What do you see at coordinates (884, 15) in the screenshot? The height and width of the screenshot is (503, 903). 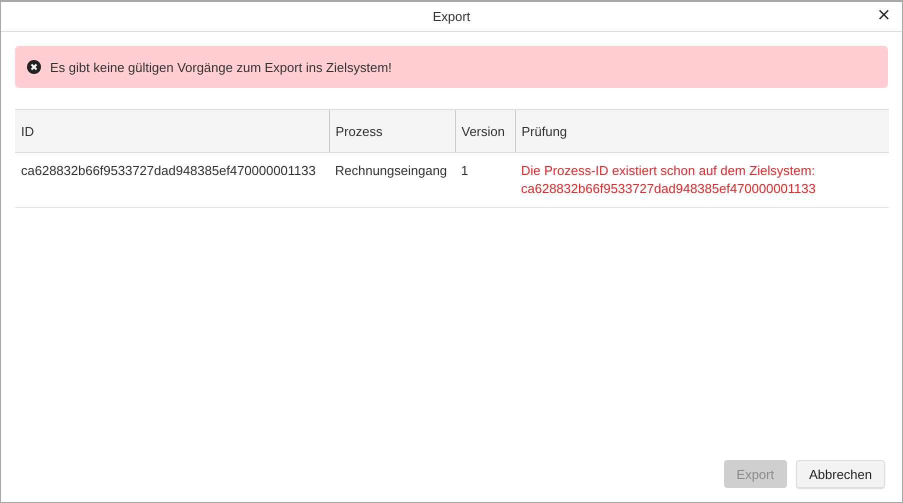 I see `close-button: ×` at bounding box center [884, 15].